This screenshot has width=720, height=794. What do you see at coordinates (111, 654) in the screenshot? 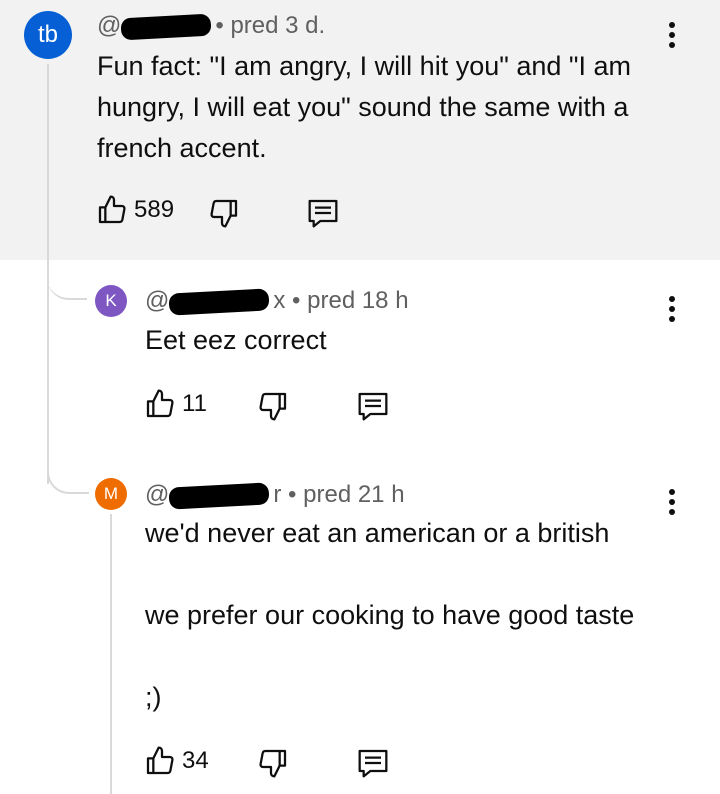
I see `reply-thread-line` at bounding box center [111, 654].